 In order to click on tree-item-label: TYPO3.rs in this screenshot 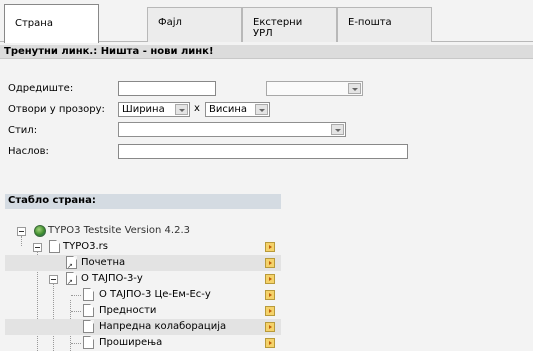, I will do `click(85, 246)`.